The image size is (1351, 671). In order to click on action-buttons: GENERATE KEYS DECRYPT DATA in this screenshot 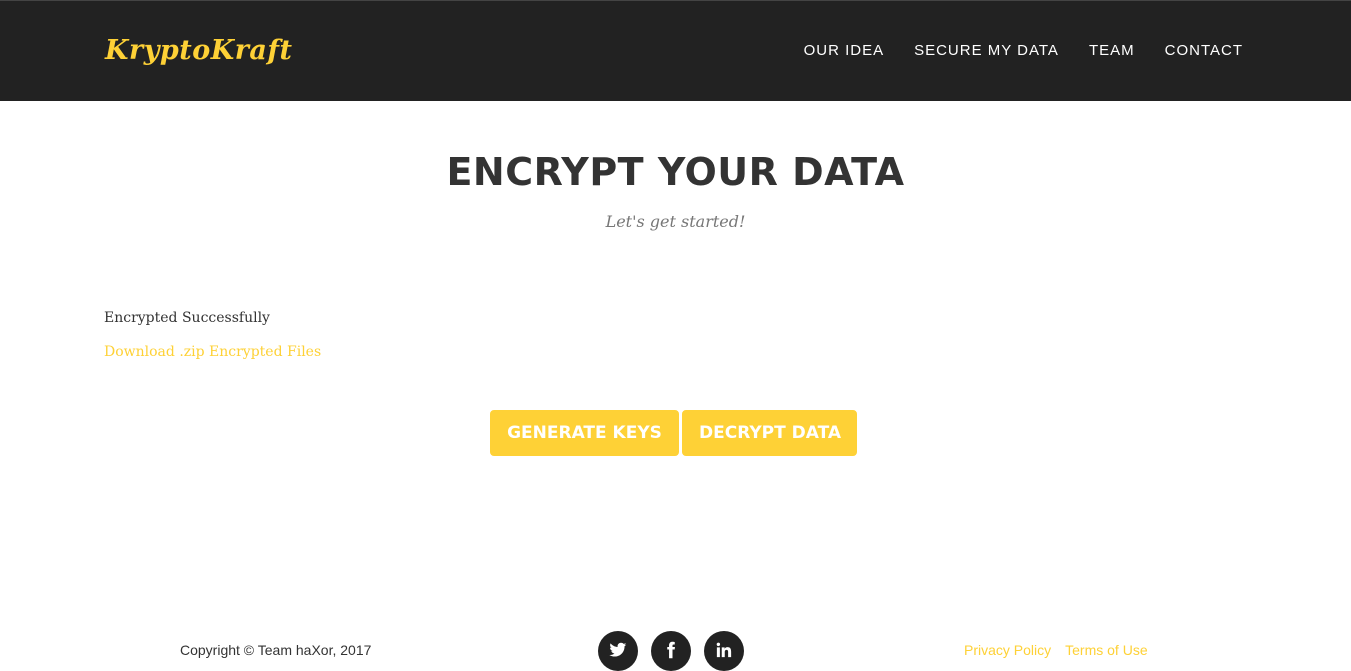, I will do `click(673, 433)`.